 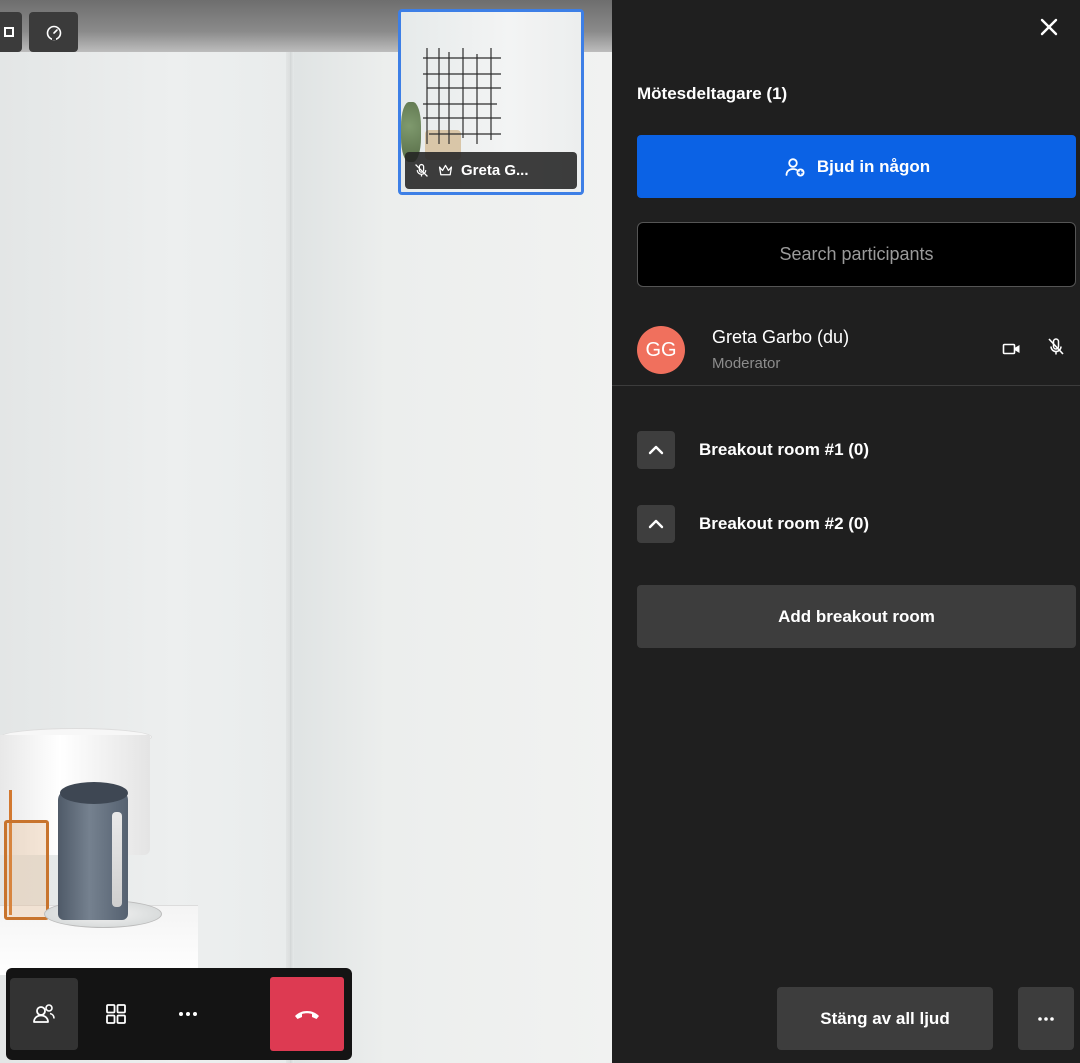 I want to click on participants-button, so click(x=44, y=1014).